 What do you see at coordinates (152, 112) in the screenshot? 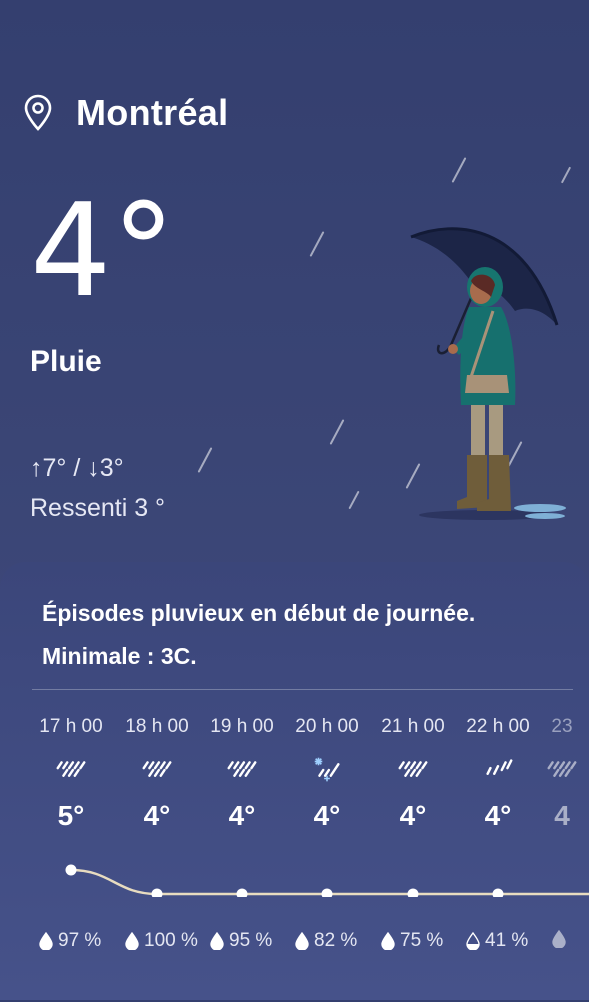
I see `city-name: Montréal` at bounding box center [152, 112].